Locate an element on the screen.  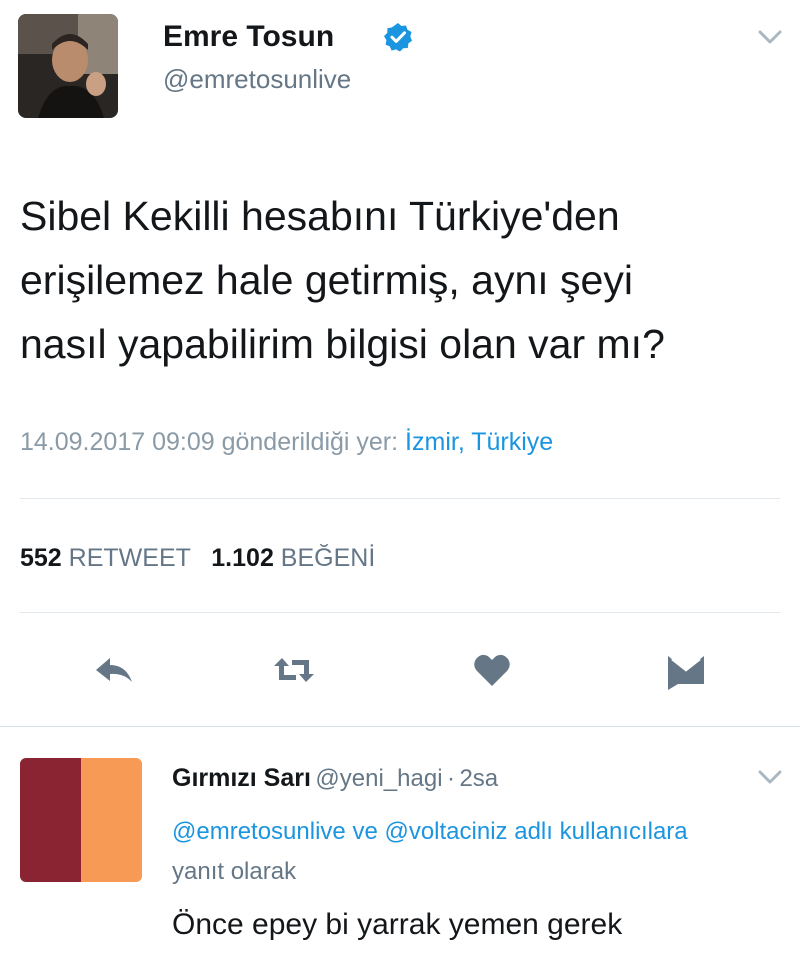
like-label: BEĞENİ is located at coordinates (328, 558).